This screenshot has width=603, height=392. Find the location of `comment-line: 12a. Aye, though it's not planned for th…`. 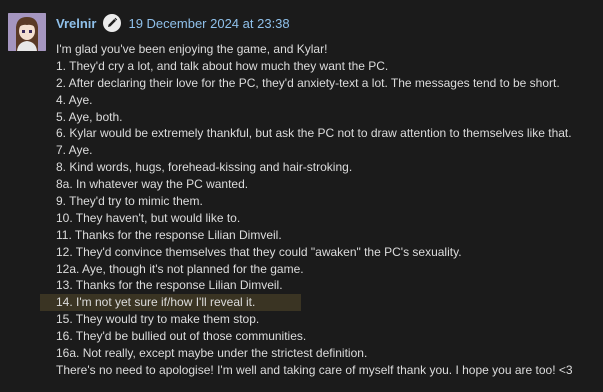

comment-line: 12a. Aye, though it's not planned for th… is located at coordinates (180, 268).